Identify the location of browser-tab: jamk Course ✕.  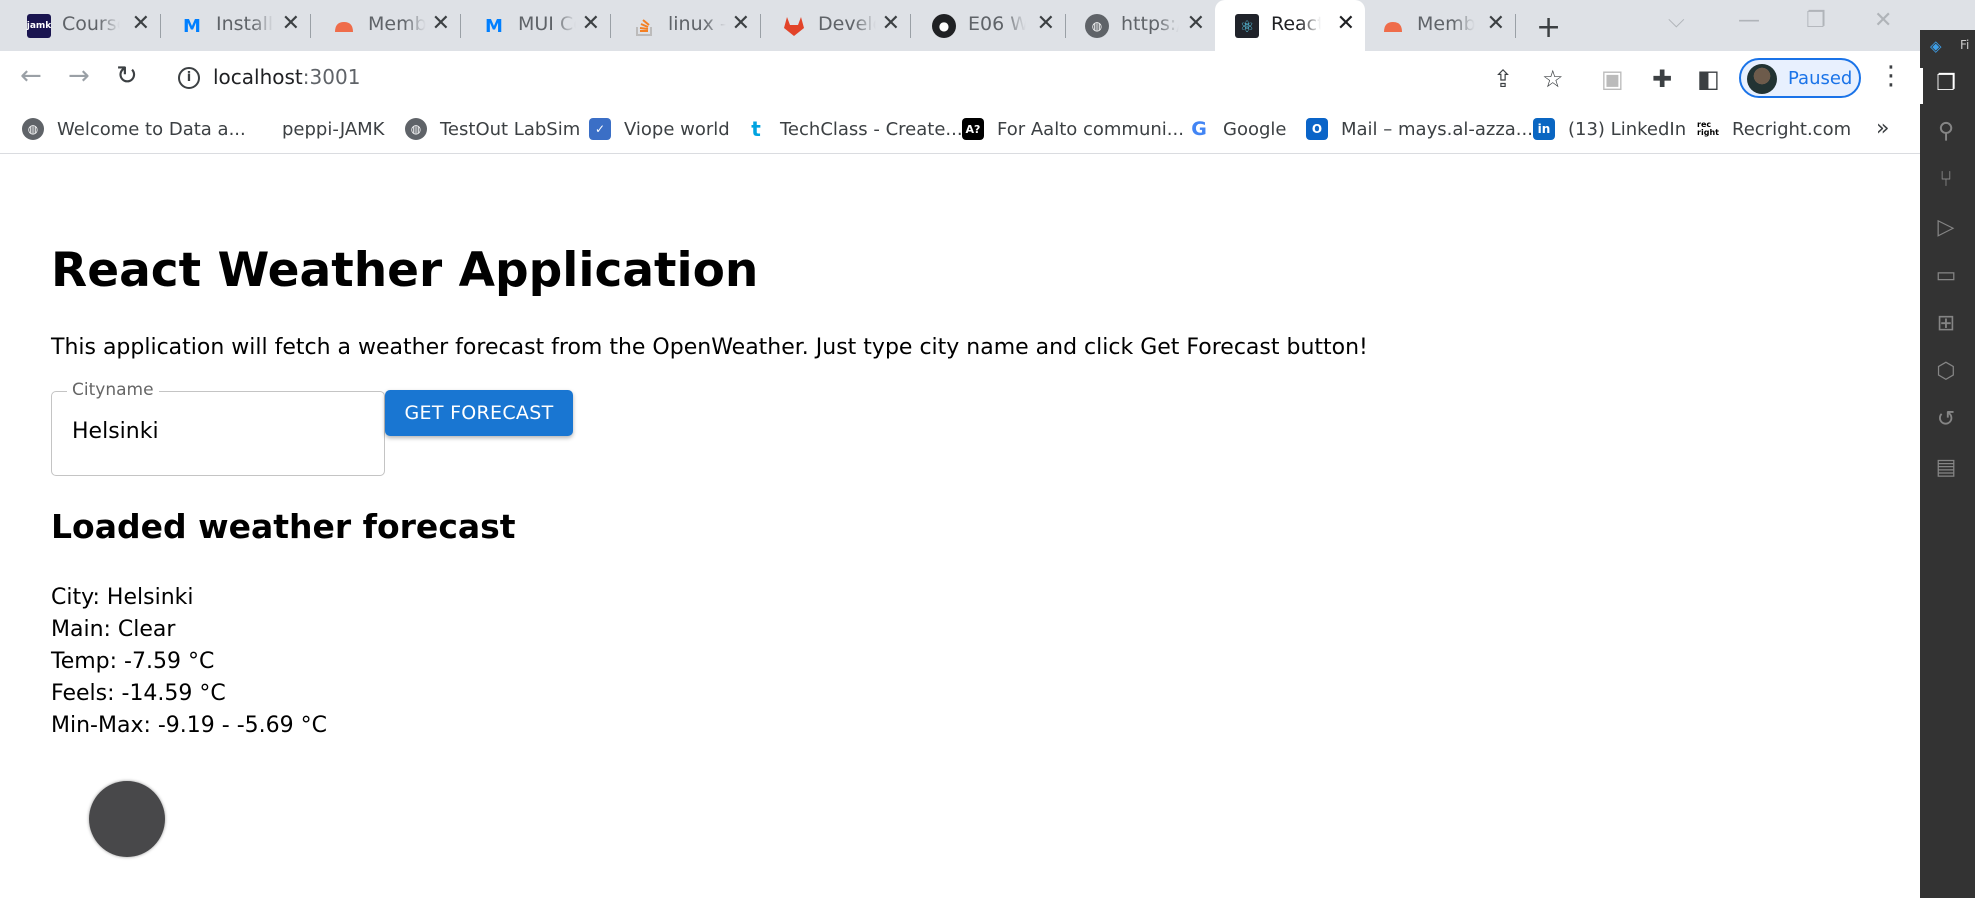
(80, 25).